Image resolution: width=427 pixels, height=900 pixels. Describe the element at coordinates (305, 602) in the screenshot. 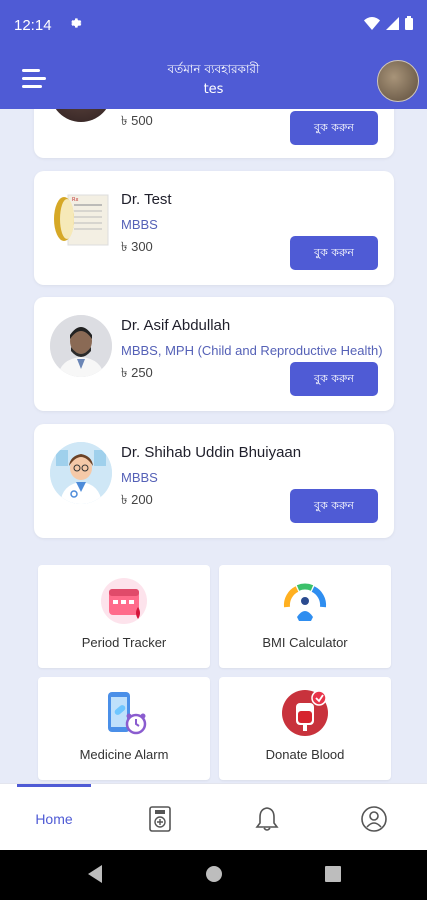

I see `bmi-gauge-icon` at that location.